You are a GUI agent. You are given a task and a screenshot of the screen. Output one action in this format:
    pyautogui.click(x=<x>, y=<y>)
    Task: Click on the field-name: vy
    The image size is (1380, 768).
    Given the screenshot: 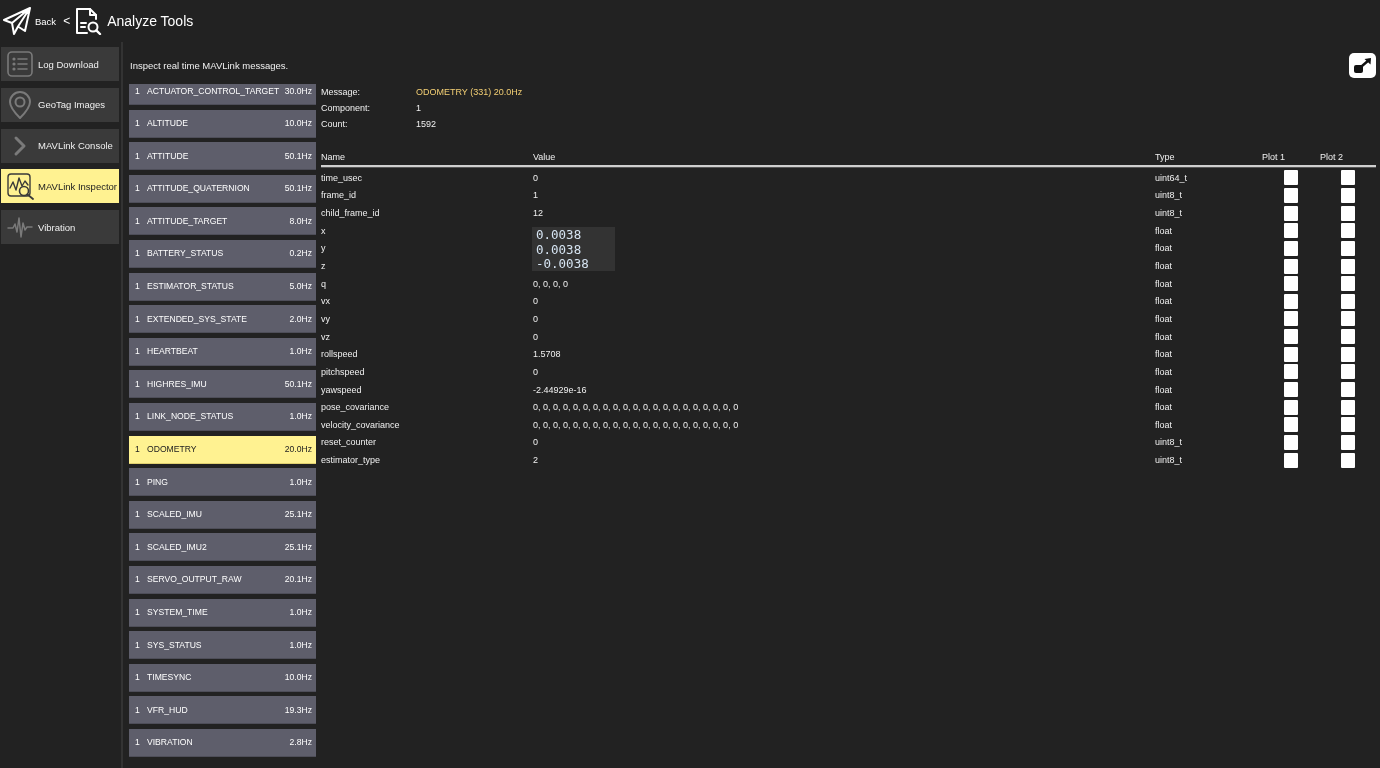 What is the action you would take?
    pyautogui.click(x=326, y=318)
    